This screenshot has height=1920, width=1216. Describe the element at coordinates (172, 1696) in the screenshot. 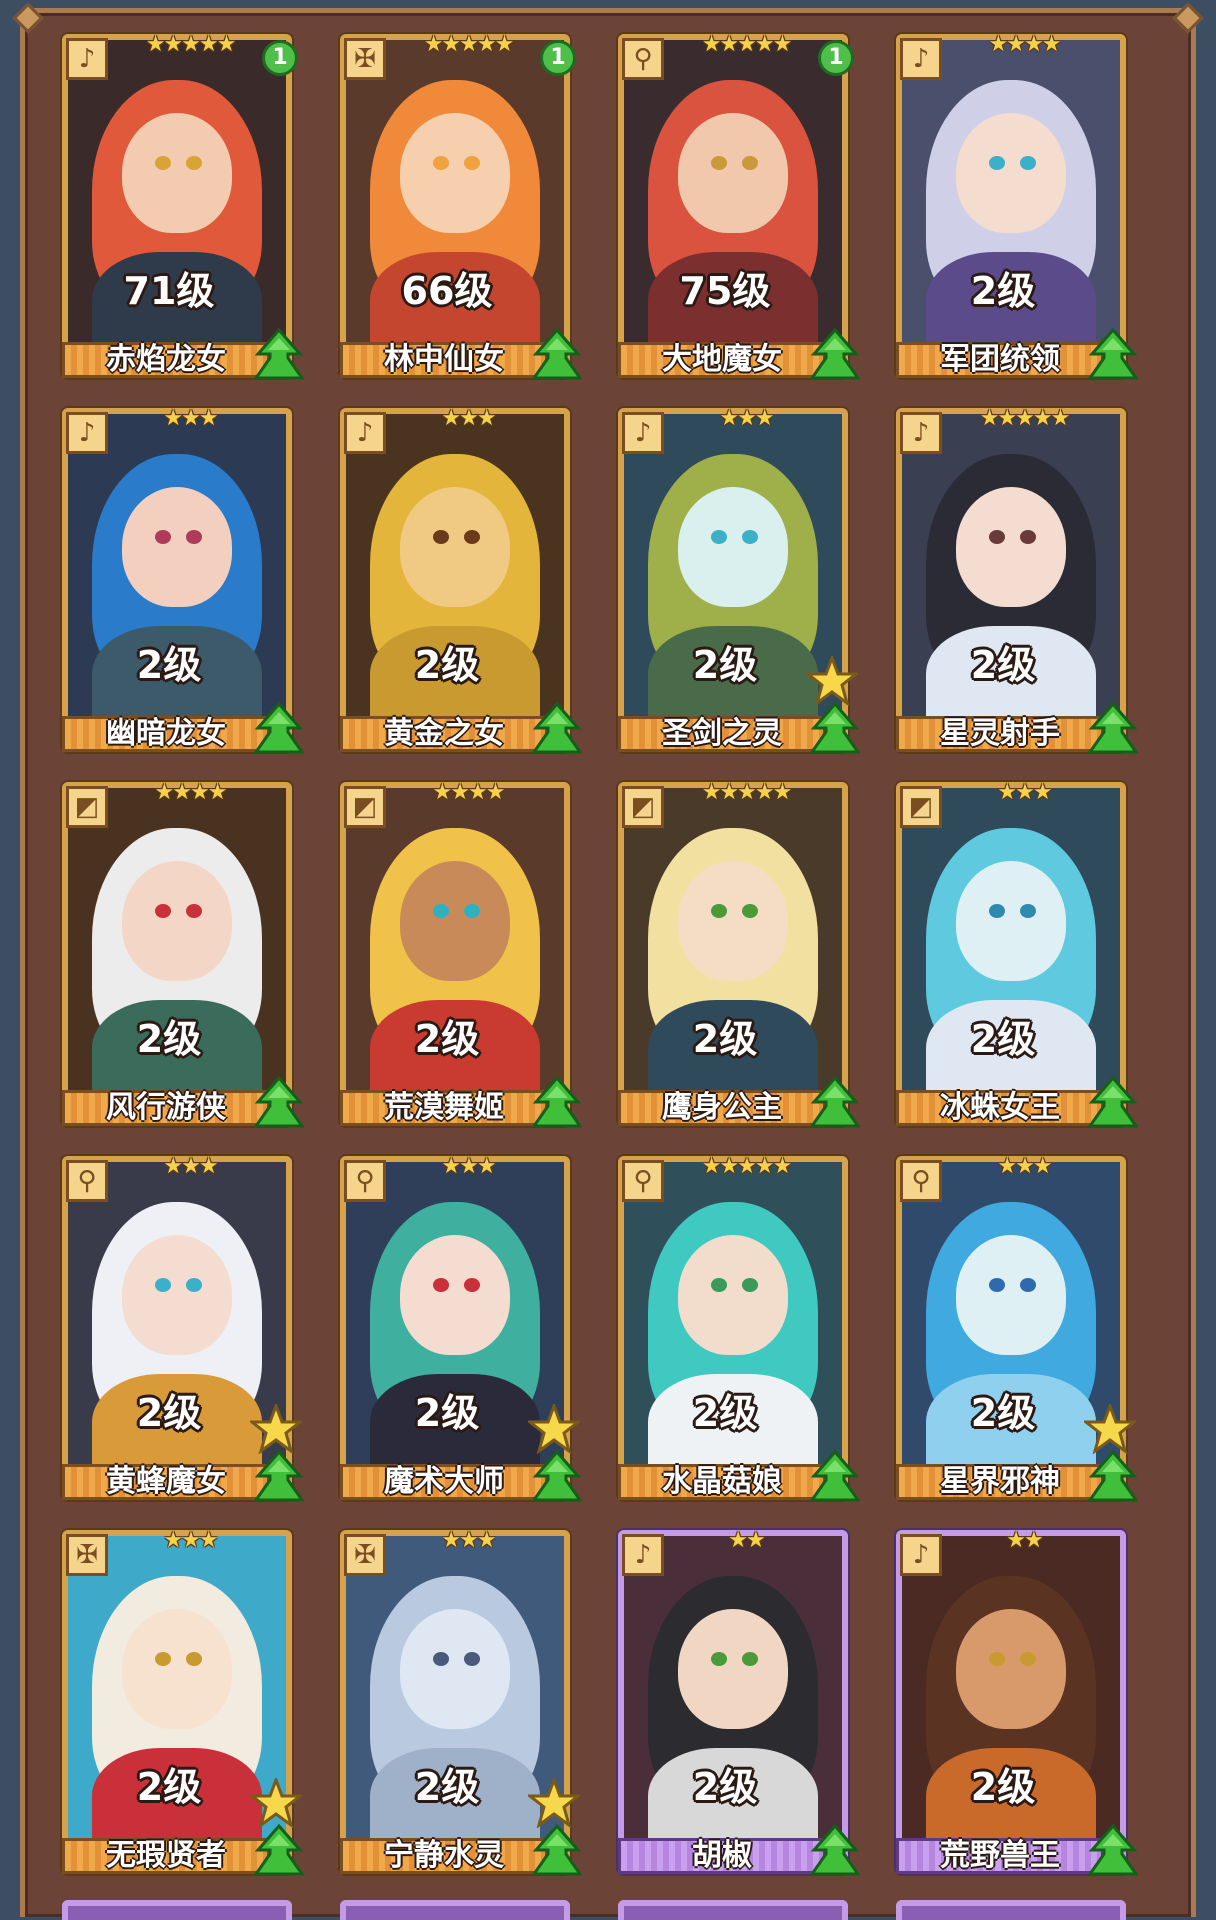

I see `hero-card: 2级 无瑕贤者 ✠ ★★★` at that location.